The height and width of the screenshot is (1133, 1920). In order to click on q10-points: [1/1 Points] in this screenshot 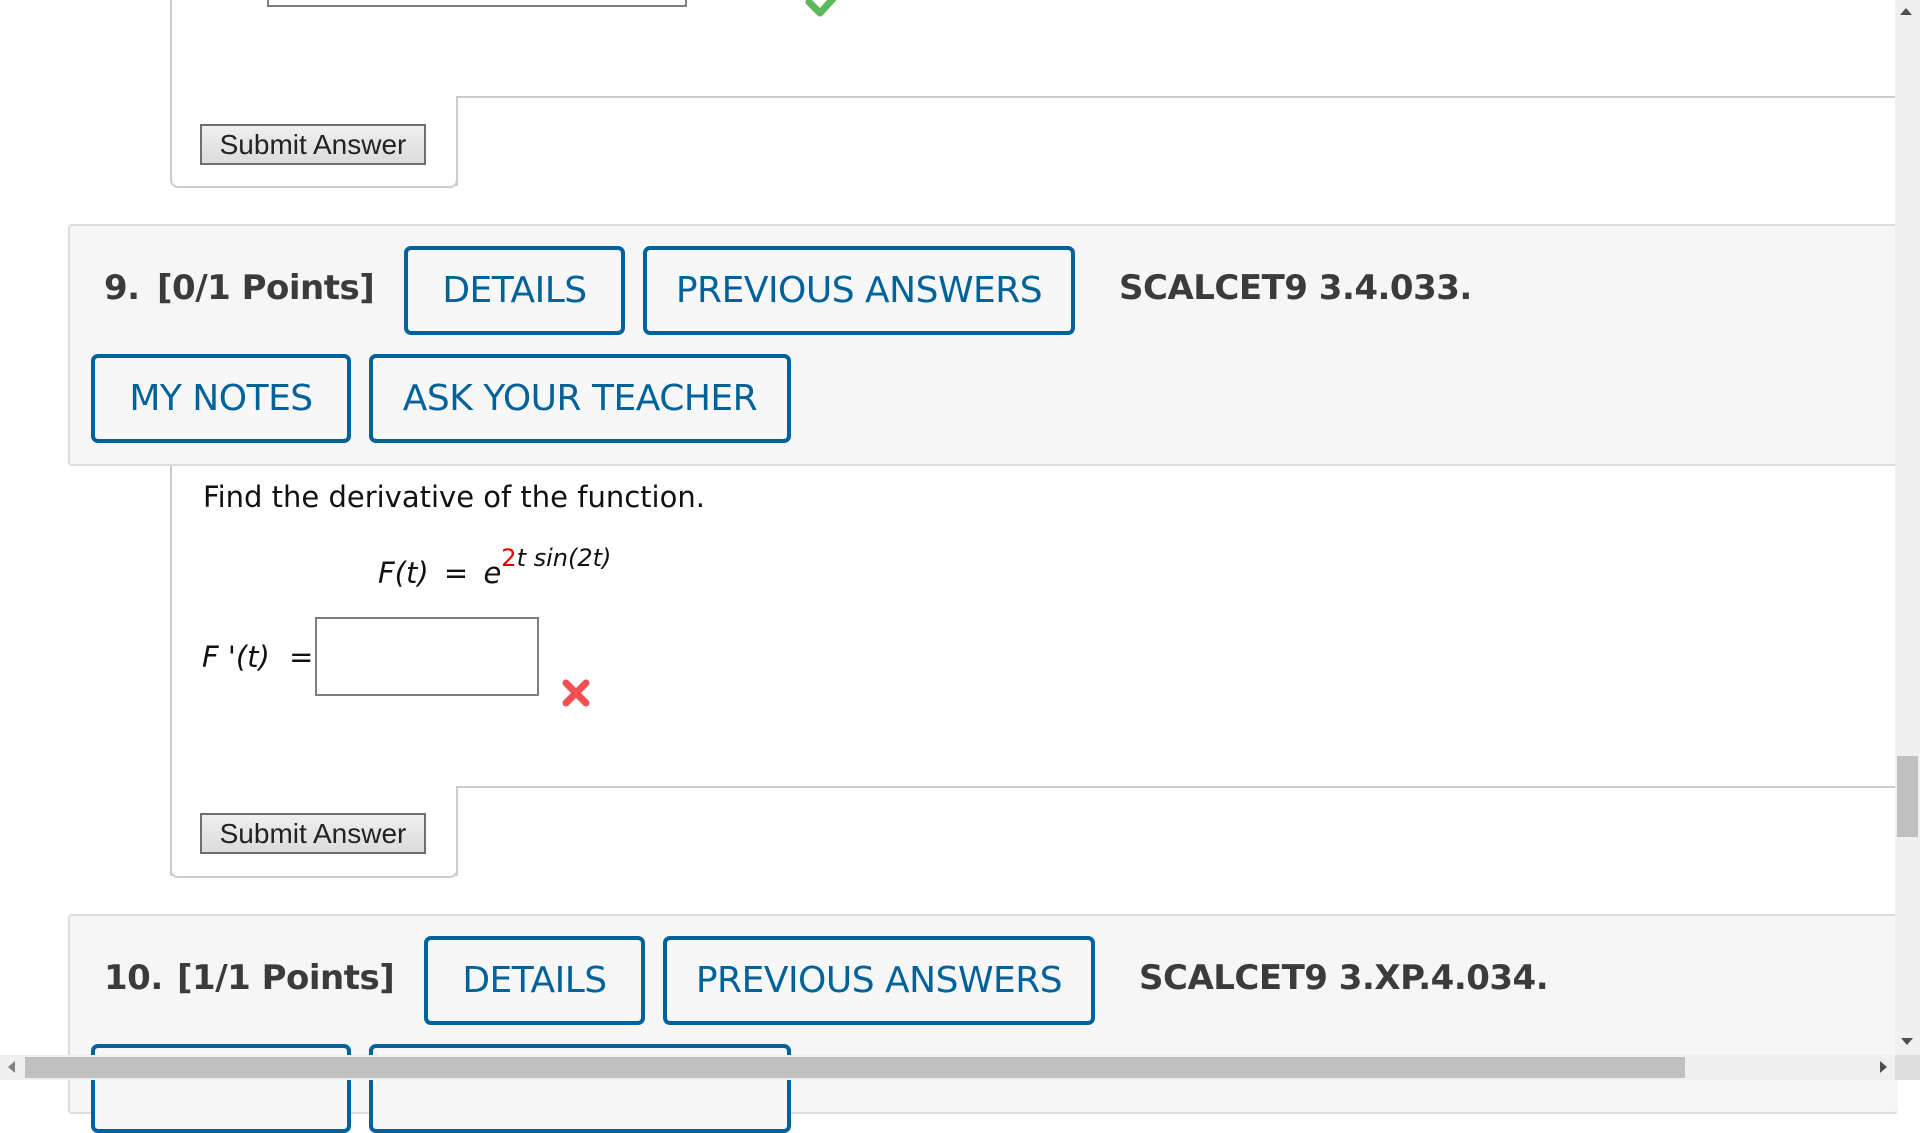, I will do `click(286, 978)`.